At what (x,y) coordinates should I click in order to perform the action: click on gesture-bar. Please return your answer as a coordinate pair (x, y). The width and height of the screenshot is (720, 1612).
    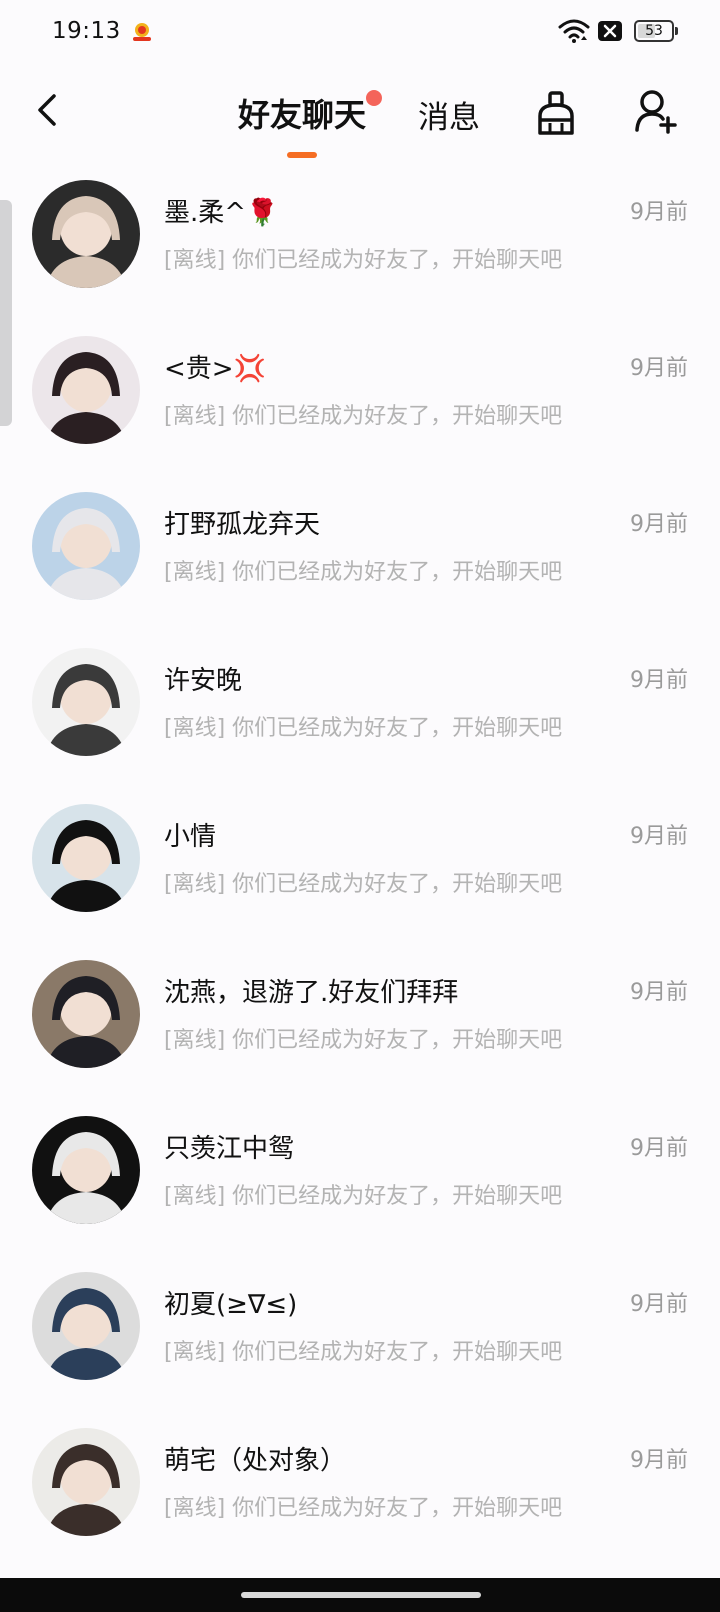
    Looking at the image, I should click on (360, 1595).